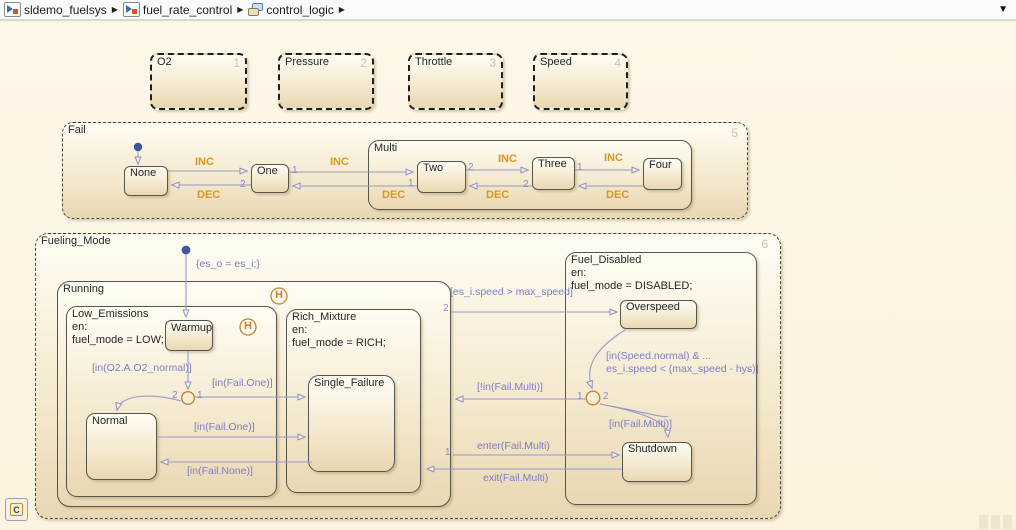 This screenshot has height=530, width=1016. What do you see at coordinates (300, 330) in the screenshot?
I see `state-rich-mixture-en: en:` at bounding box center [300, 330].